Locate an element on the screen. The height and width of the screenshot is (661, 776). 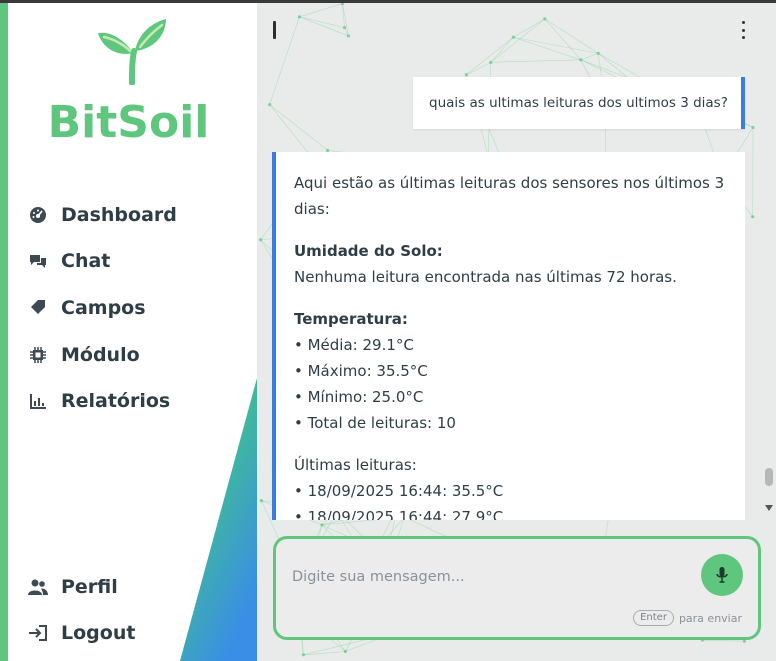
scroll-down-arrow-icon is located at coordinates (769, 508).